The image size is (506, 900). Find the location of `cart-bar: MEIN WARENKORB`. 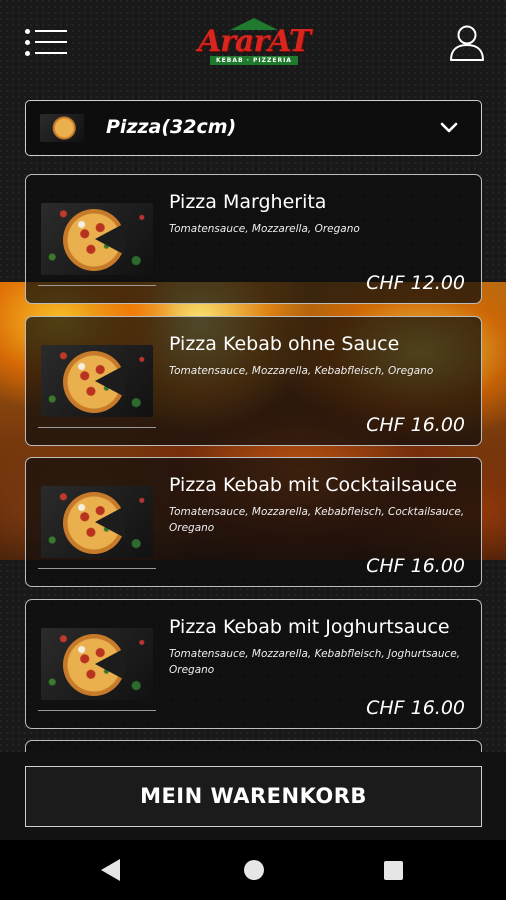

cart-bar: MEIN WARENKORB is located at coordinates (253, 796).